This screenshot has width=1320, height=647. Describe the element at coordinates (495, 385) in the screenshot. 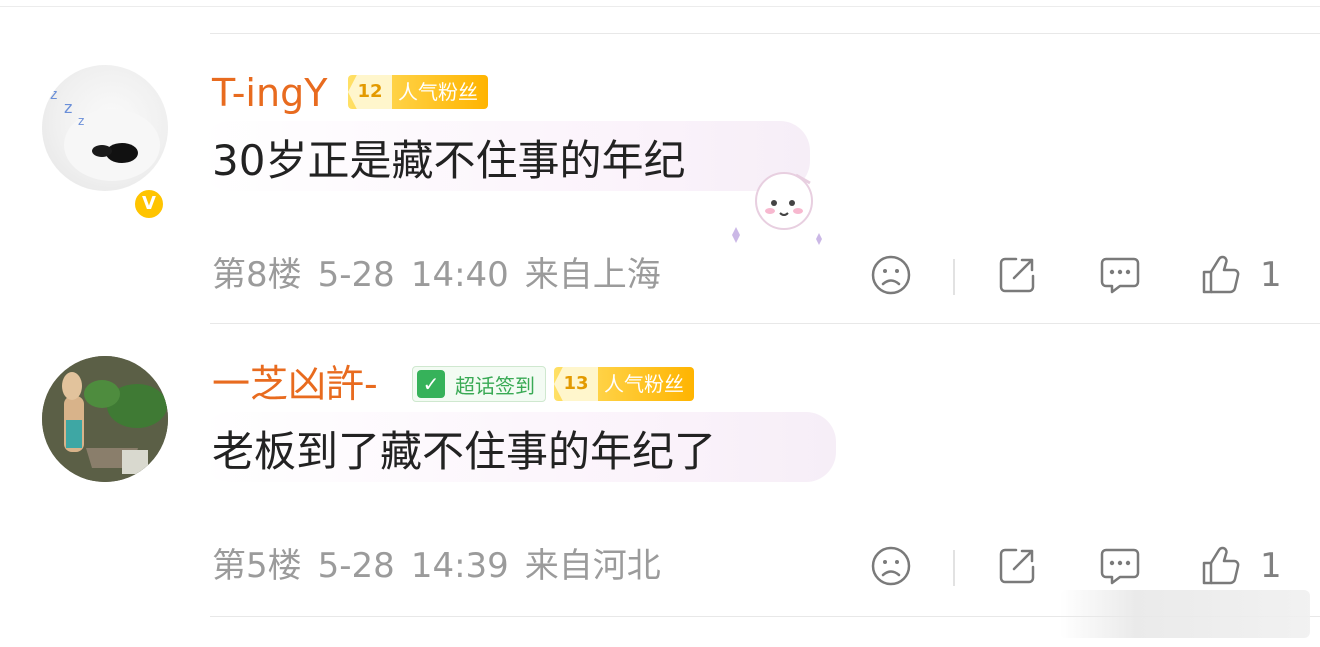

I see `checkin-label: 超话签到` at that location.